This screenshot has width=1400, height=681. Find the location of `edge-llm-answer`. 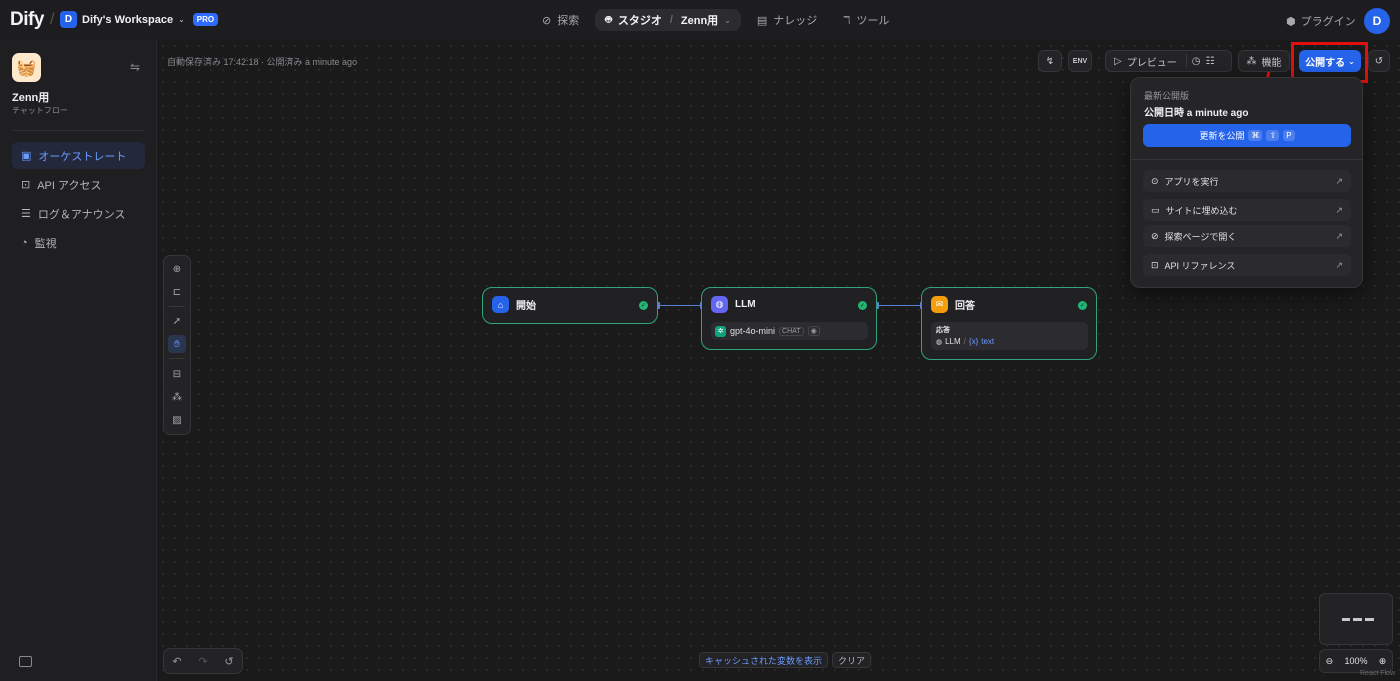

edge-llm-answer is located at coordinates (899, 305).